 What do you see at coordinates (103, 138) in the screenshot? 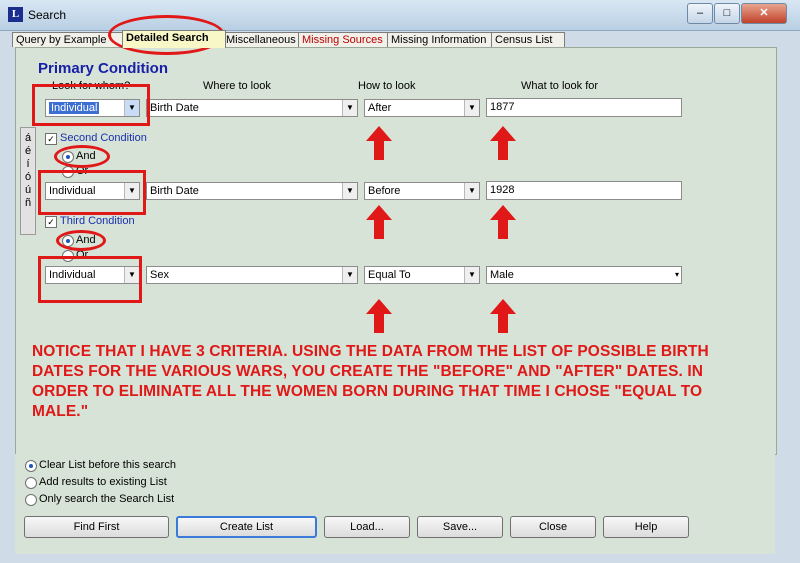
I see `second-condition-label: Second Condition` at bounding box center [103, 138].